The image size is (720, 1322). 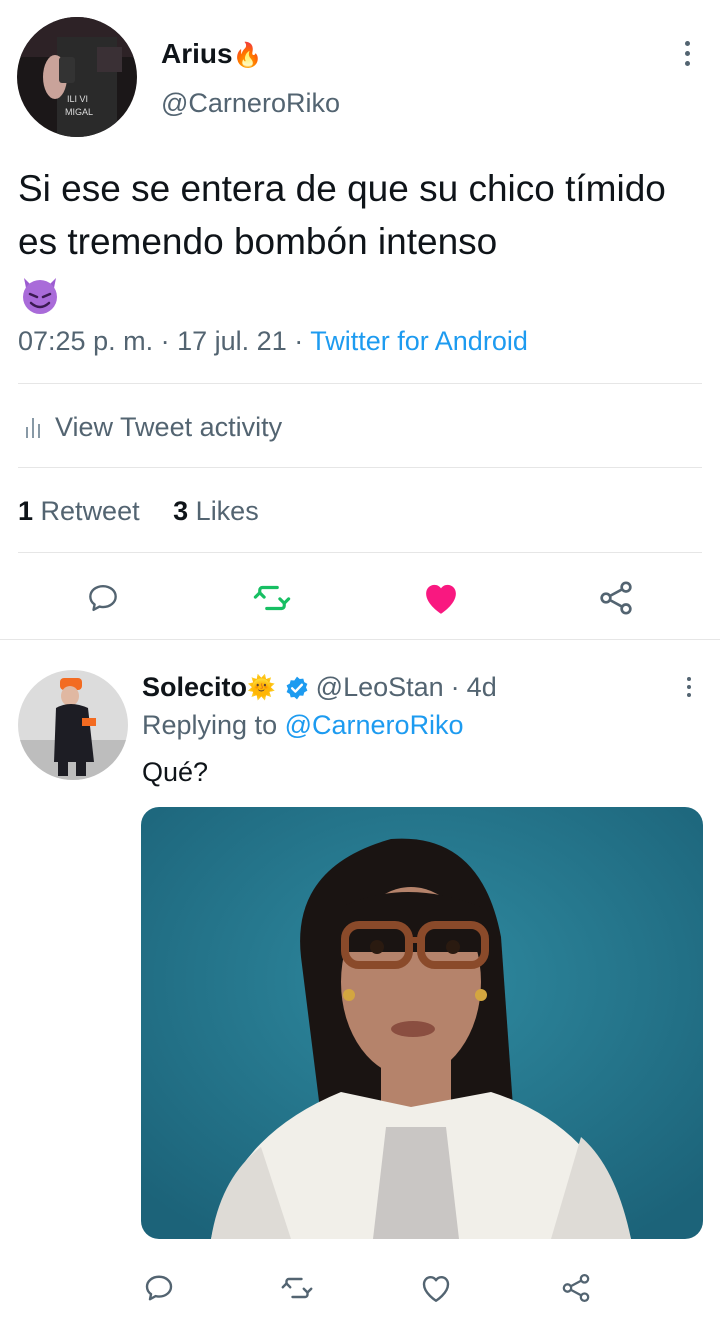 What do you see at coordinates (77, 99) in the screenshot?
I see `svg-text: ILI VI` at bounding box center [77, 99].